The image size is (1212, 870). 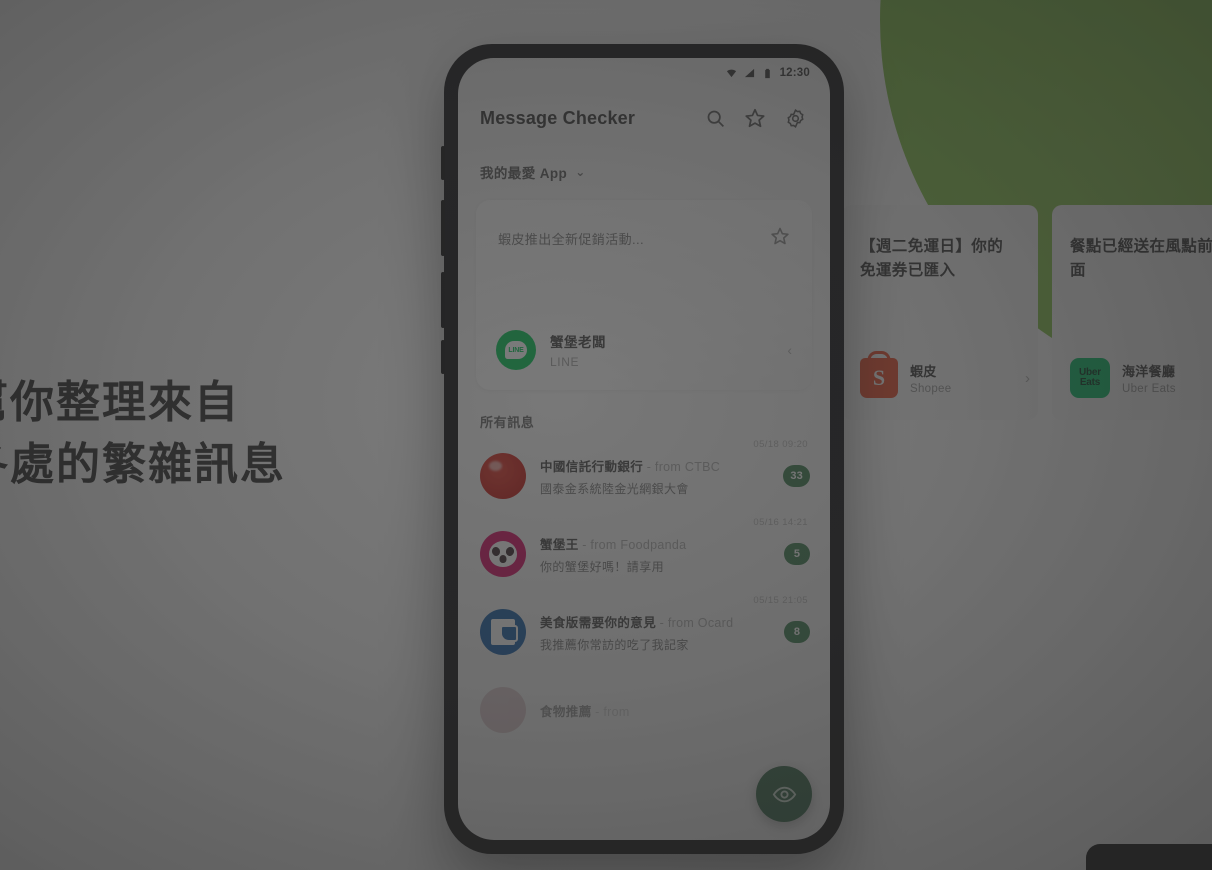 I want to click on message-timestamp: 05/18 09:20, so click(x=780, y=444).